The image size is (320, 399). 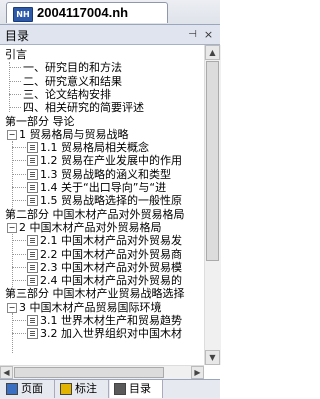 What do you see at coordinates (212, 161) in the screenshot?
I see `vertical-scroll-thumb` at bounding box center [212, 161].